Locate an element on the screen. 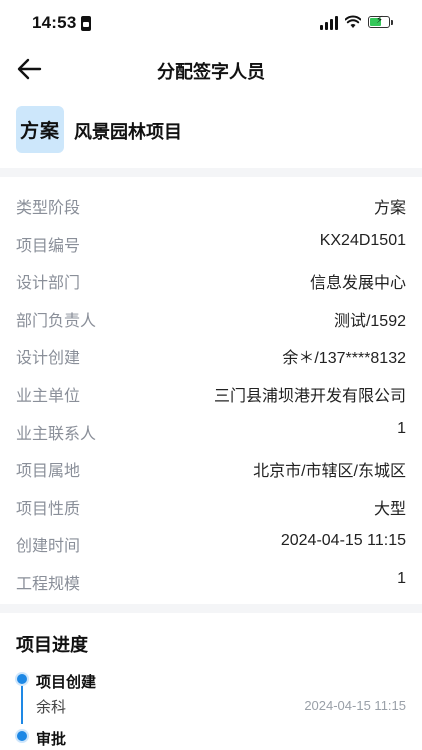  detail-row-owner-unit: 业主单位 三门县浦坝港开发有限公司 is located at coordinates (211, 392).